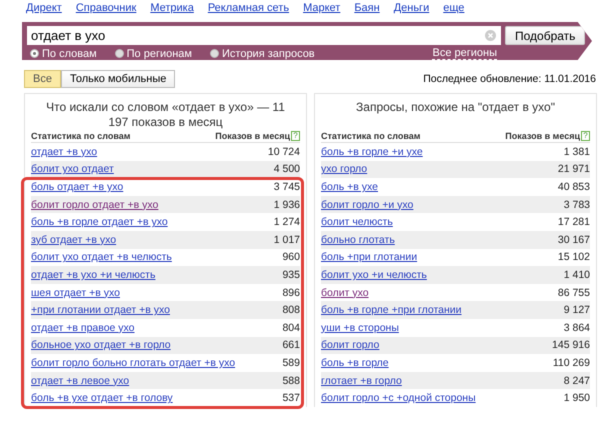 The height and width of the screenshot is (428, 604). I want to click on keyword-link: шея отдает +в ухо, so click(75, 292).